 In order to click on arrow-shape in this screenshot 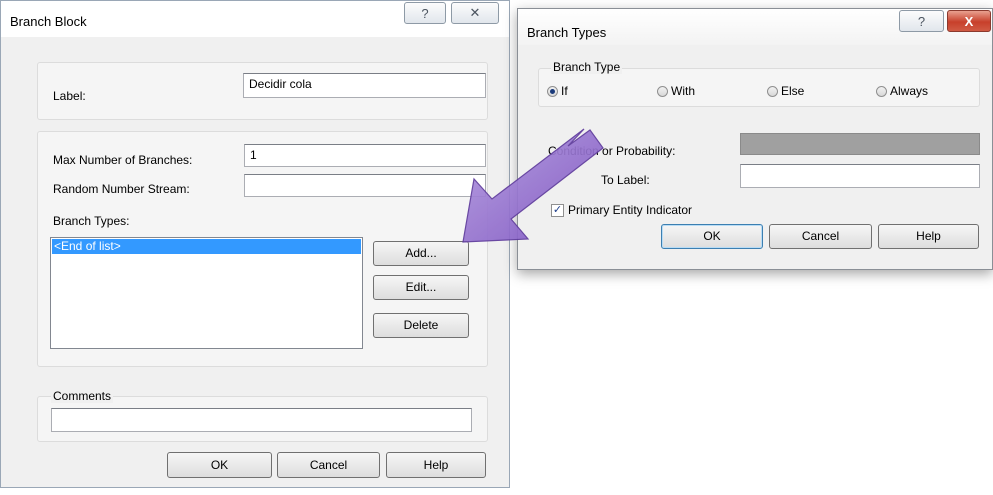, I will do `click(533, 185)`.